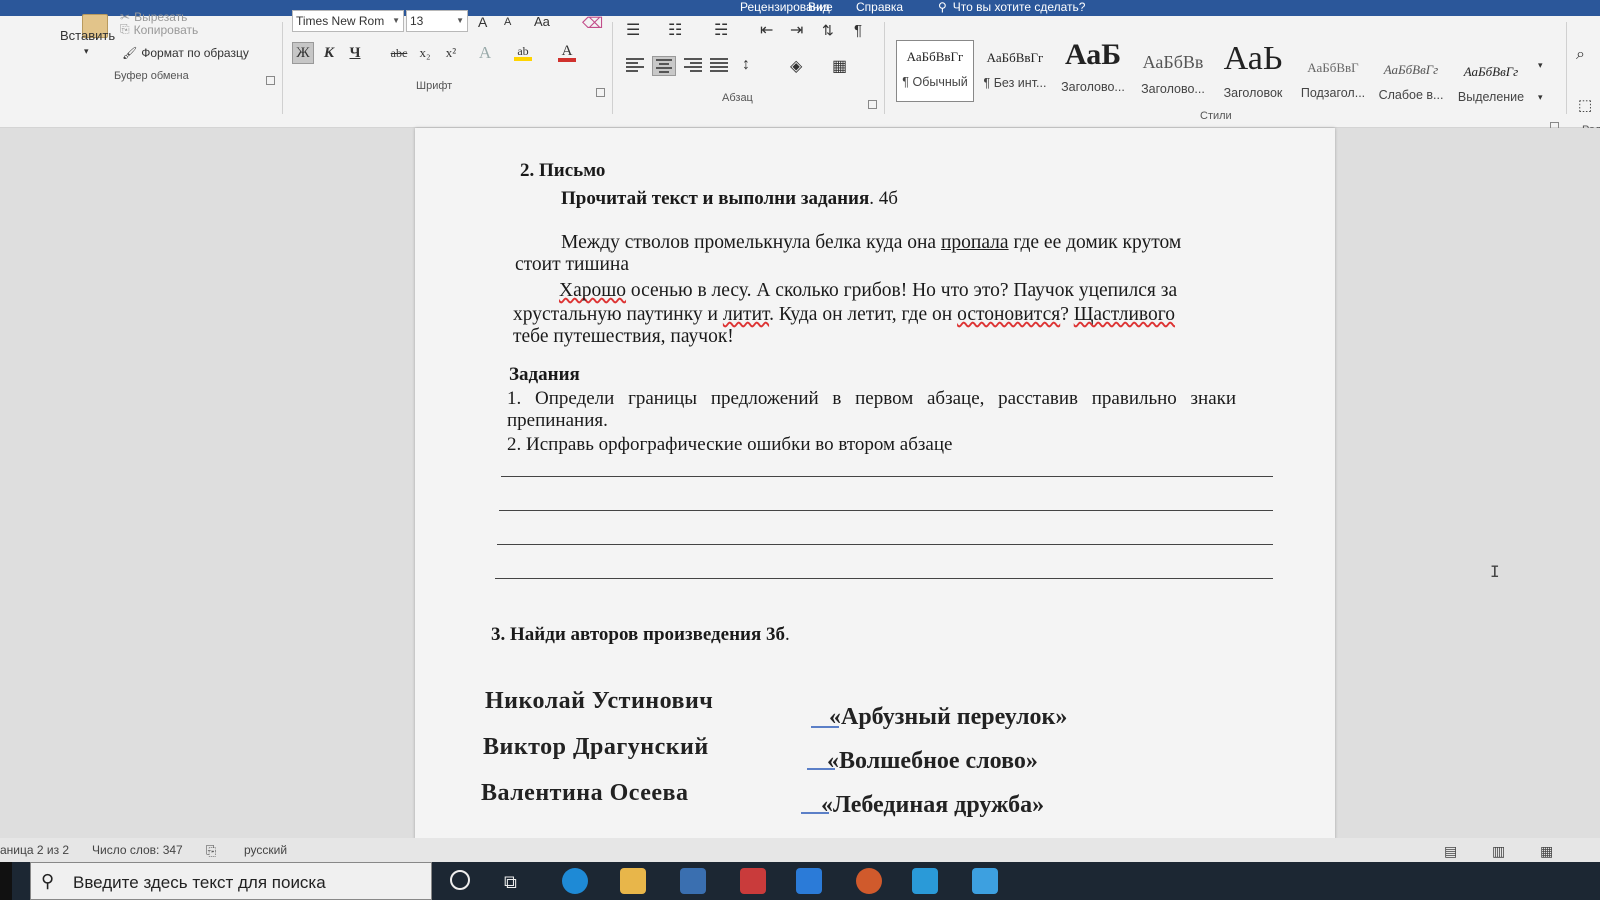 The width and height of the screenshot is (1600, 900). I want to click on style-emphasis: АаБбВвГг Выделение, so click(1491, 85).